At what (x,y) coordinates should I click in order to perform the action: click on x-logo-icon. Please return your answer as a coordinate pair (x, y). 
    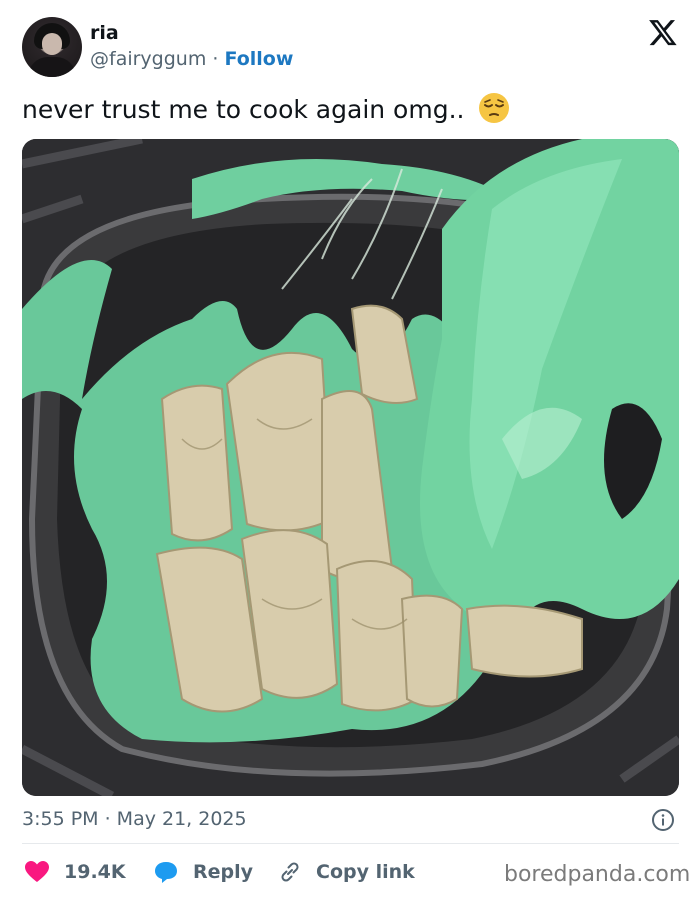
    Looking at the image, I should click on (663, 32).